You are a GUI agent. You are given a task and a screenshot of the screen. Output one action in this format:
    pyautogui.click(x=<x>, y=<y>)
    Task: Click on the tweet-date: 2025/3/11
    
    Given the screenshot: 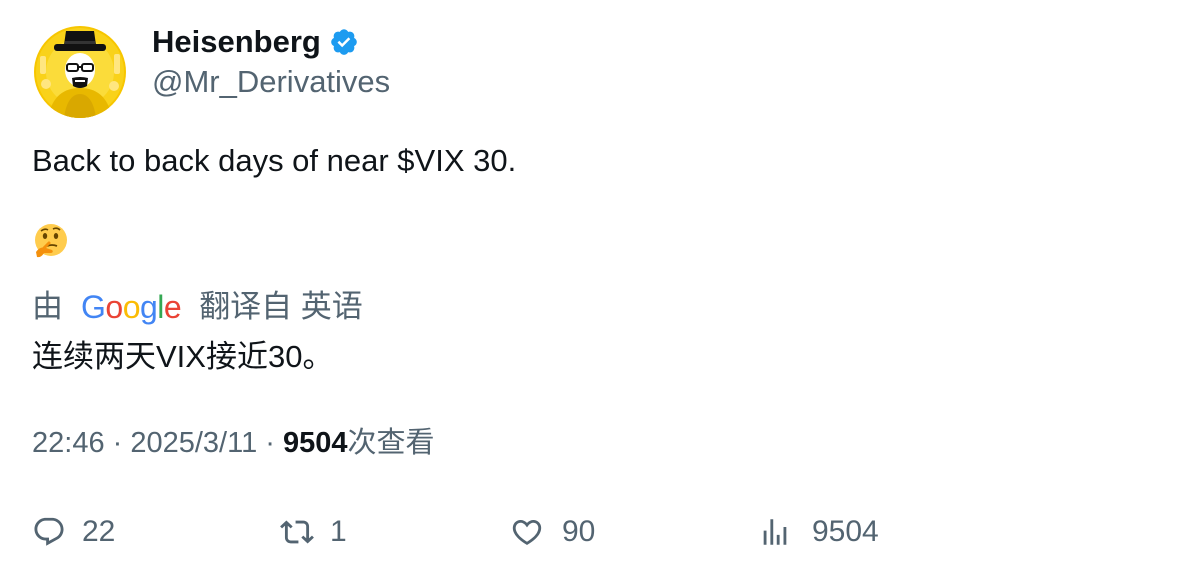 What is the action you would take?
    pyautogui.click(x=193, y=443)
    